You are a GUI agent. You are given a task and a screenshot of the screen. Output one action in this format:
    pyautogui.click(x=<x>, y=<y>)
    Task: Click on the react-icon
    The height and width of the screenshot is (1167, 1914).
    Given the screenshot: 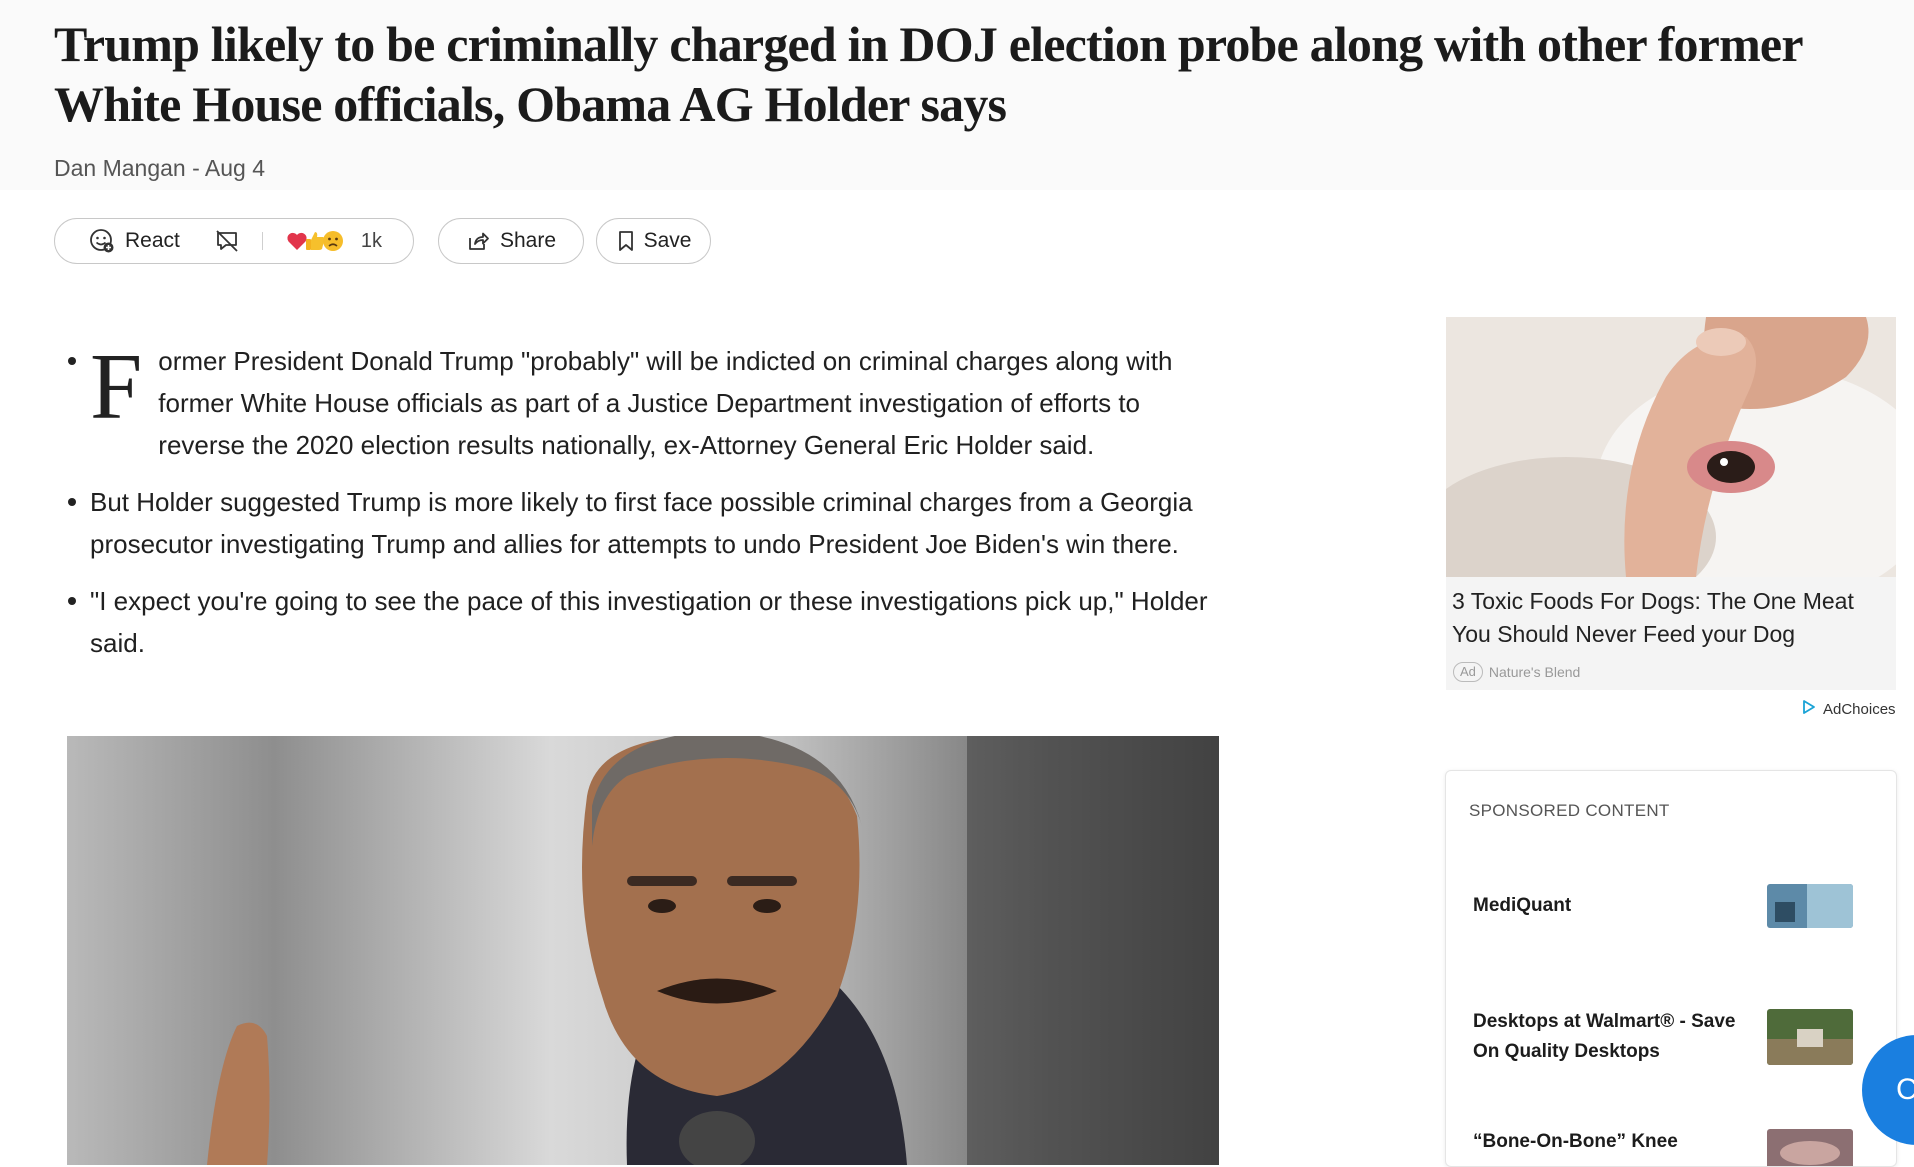 What is the action you would take?
    pyautogui.click(x=102, y=241)
    